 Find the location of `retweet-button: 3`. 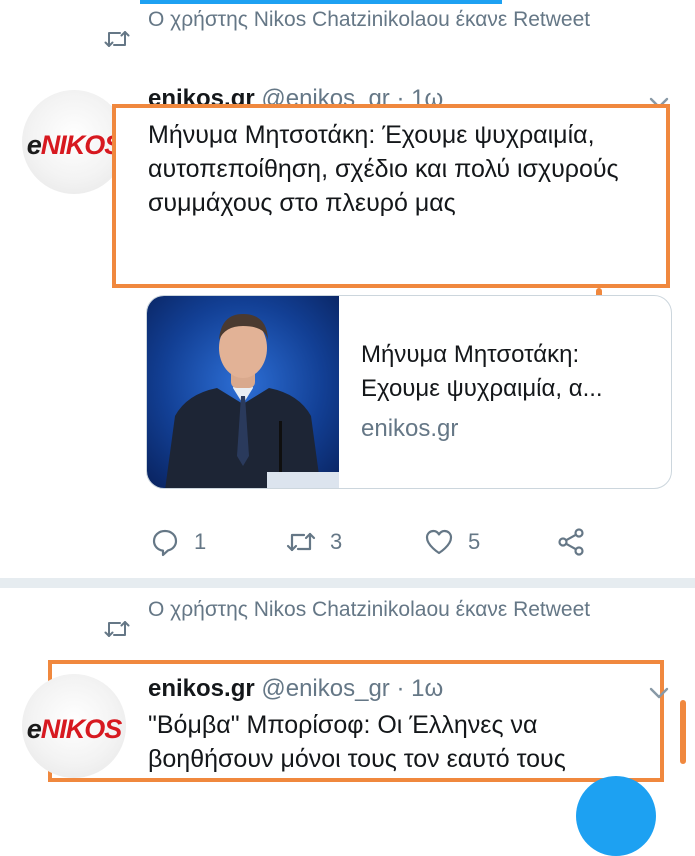

retweet-button: 3 is located at coordinates (314, 542).